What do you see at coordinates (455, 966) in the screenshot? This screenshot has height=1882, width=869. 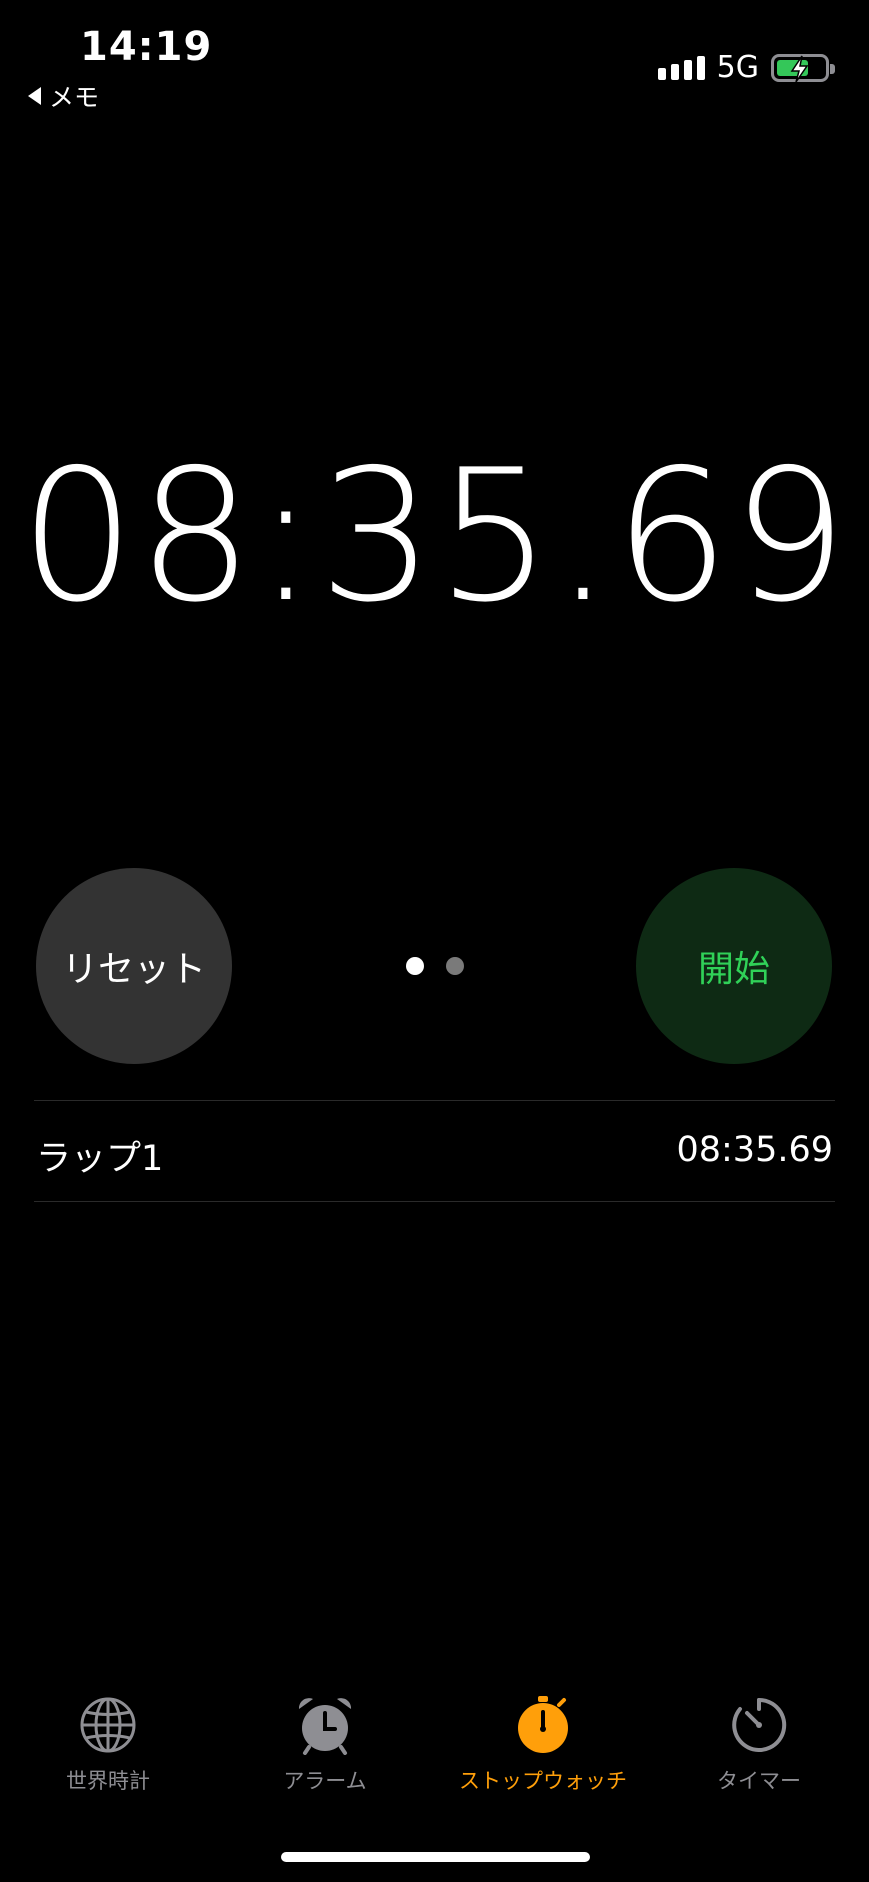 I see `page-dot-inactive` at bounding box center [455, 966].